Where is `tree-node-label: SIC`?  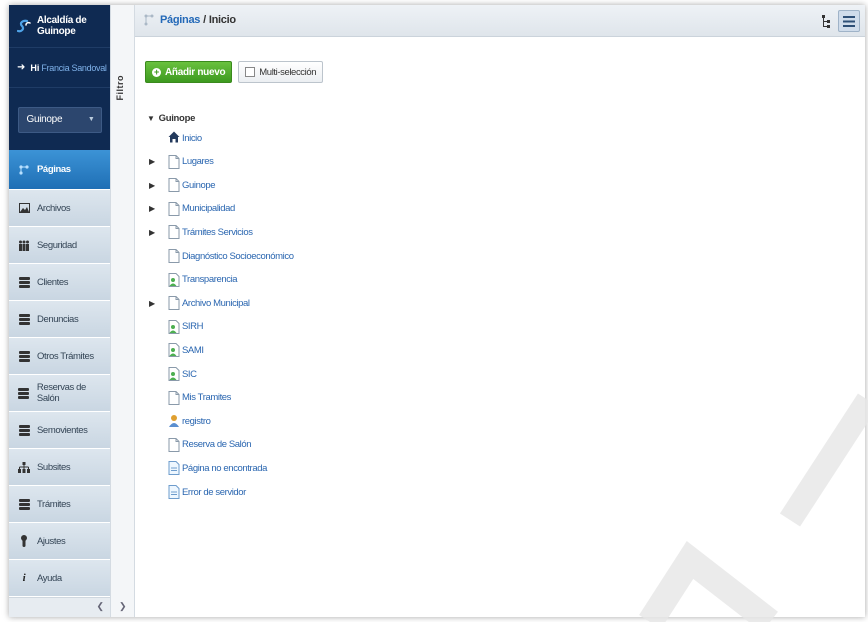 tree-node-label: SIC is located at coordinates (189, 374).